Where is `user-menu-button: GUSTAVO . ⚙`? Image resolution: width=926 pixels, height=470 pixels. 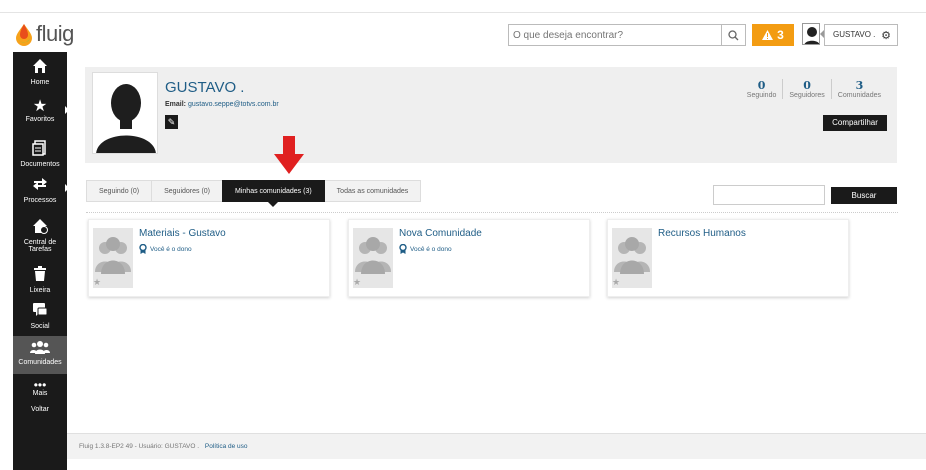 user-menu-button: GUSTAVO . ⚙ is located at coordinates (861, 35).